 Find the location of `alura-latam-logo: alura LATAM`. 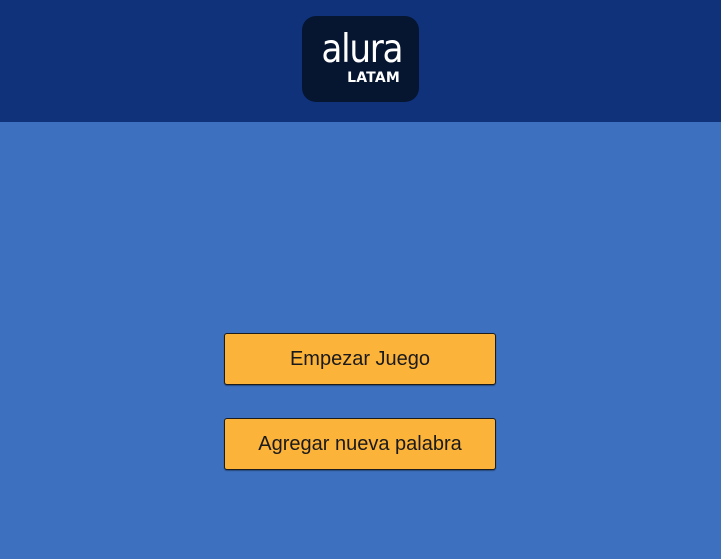

alura-latam-logo: alura LATAM is located at coordinates (360, 59).